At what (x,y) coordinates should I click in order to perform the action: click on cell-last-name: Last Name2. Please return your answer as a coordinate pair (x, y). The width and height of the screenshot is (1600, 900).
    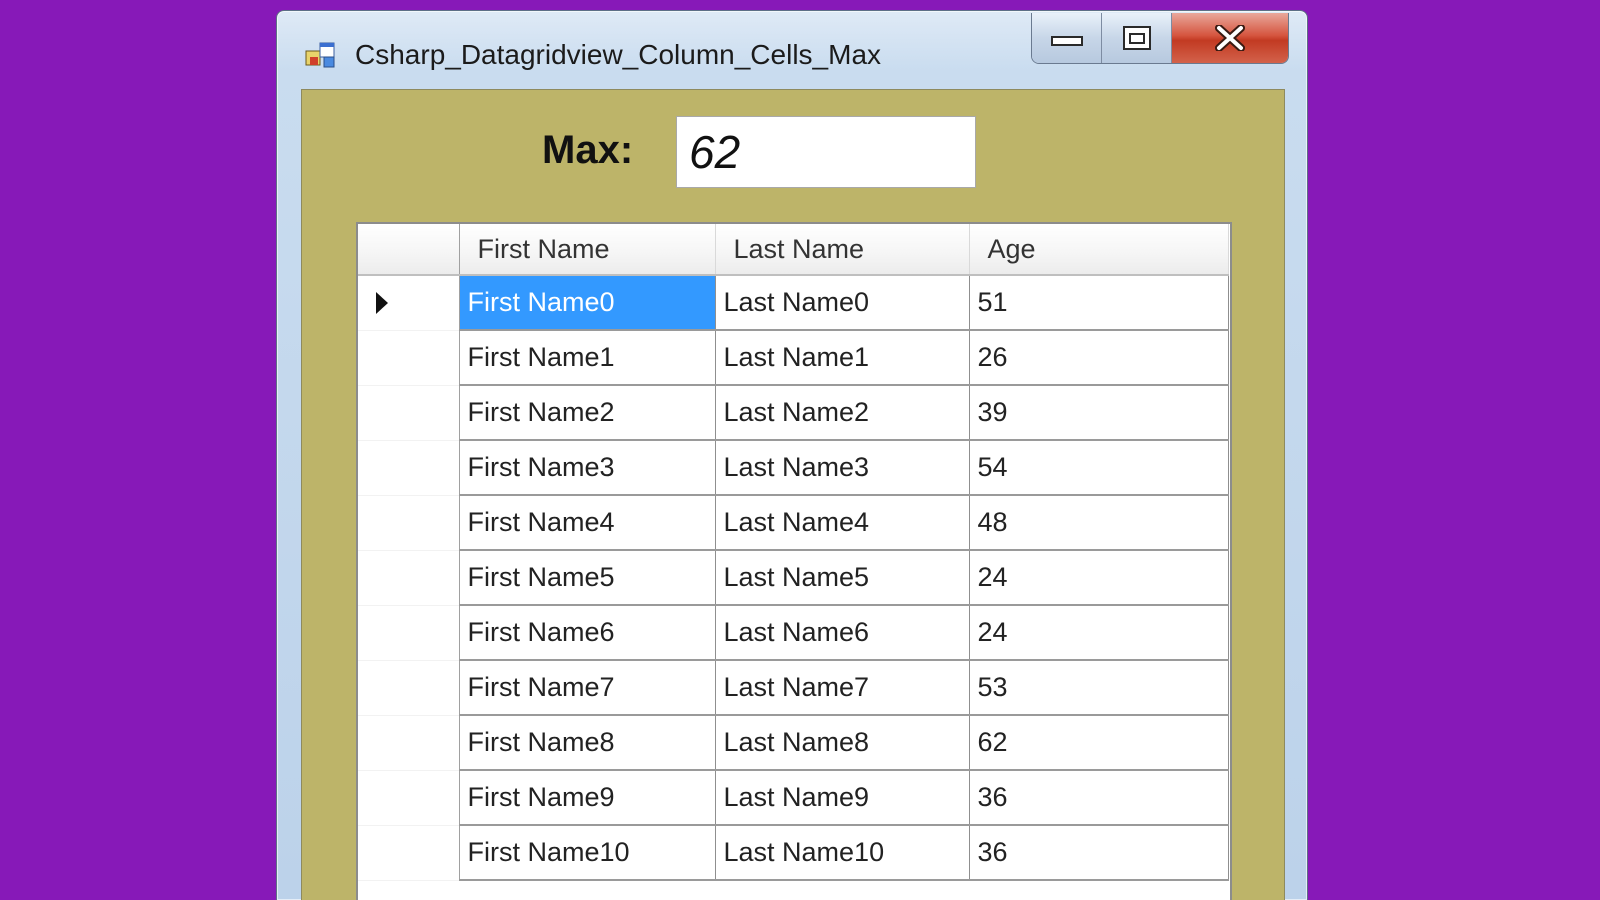
    Looking at the image, I should click on (842, 413).